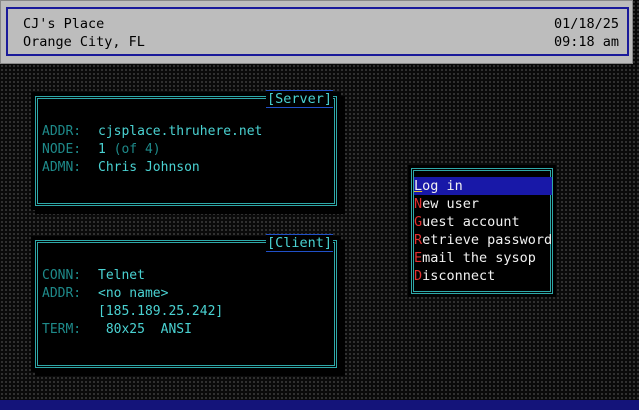 Image resolution: width=639 pixels, height=410 pixels. I want to click on client-conn-value: Telnet, so click(121, 275).